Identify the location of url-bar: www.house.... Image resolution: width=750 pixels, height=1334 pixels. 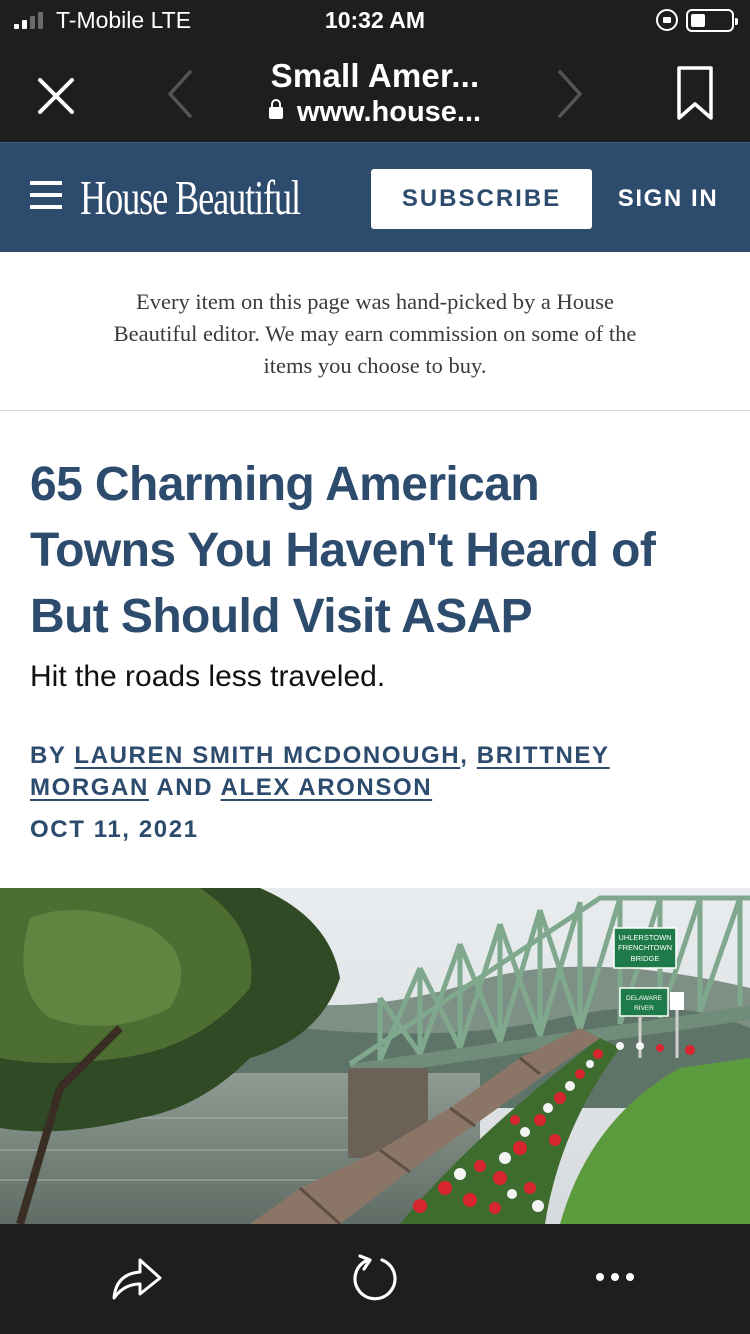
(375, 112).